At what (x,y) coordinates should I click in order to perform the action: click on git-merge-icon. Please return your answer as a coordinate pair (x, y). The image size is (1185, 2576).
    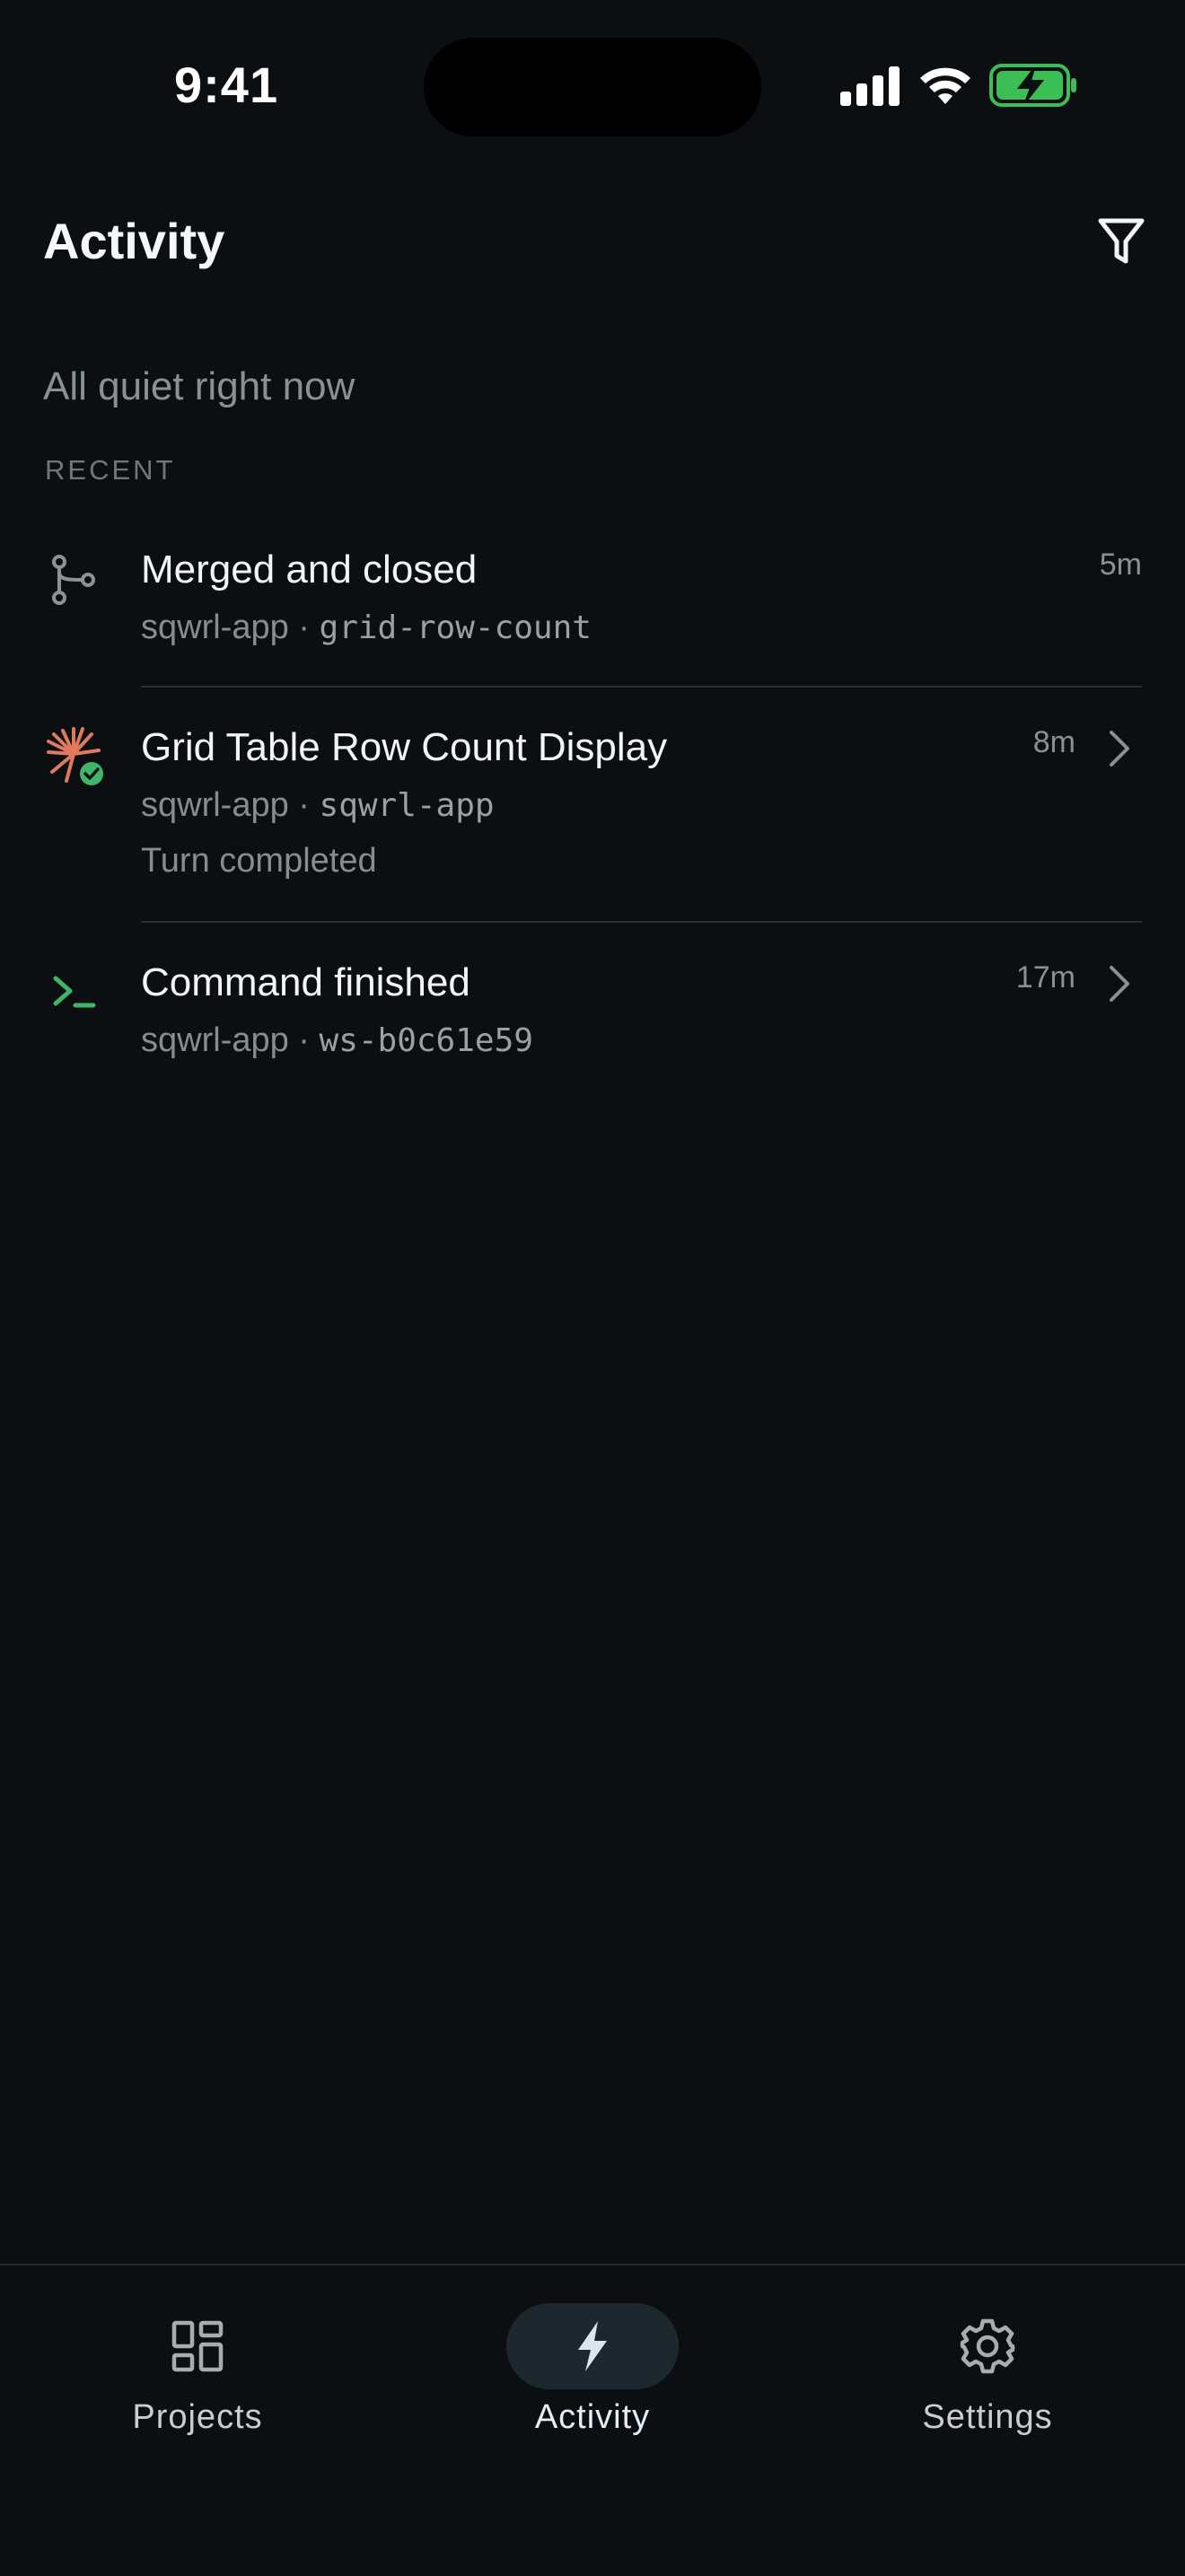
    Looking at the image, I should click on (73, 580).